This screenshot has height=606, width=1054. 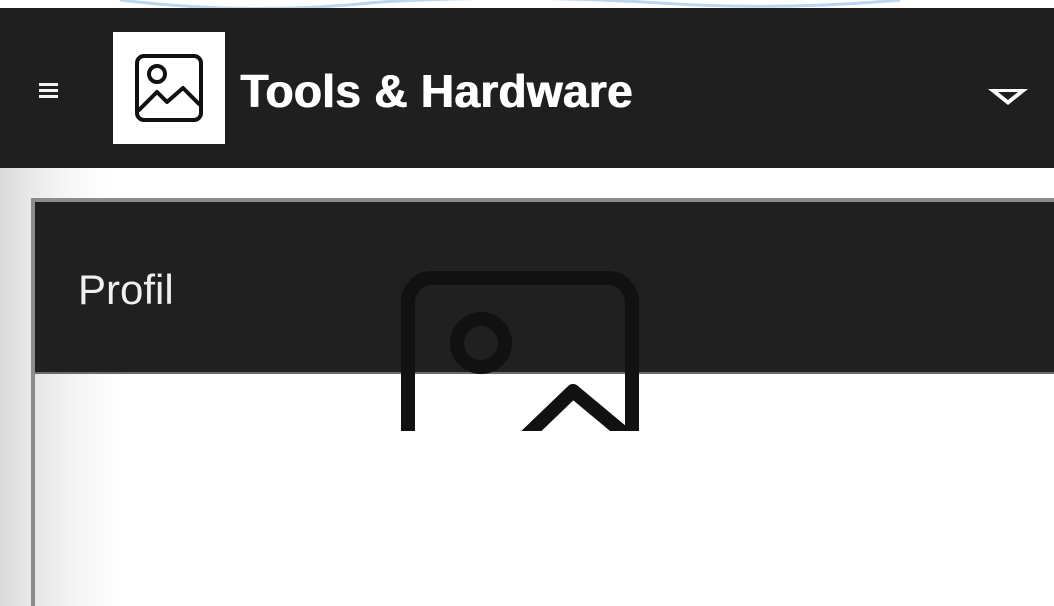 I want to click on top-decoration, so click(x=527, y=4).